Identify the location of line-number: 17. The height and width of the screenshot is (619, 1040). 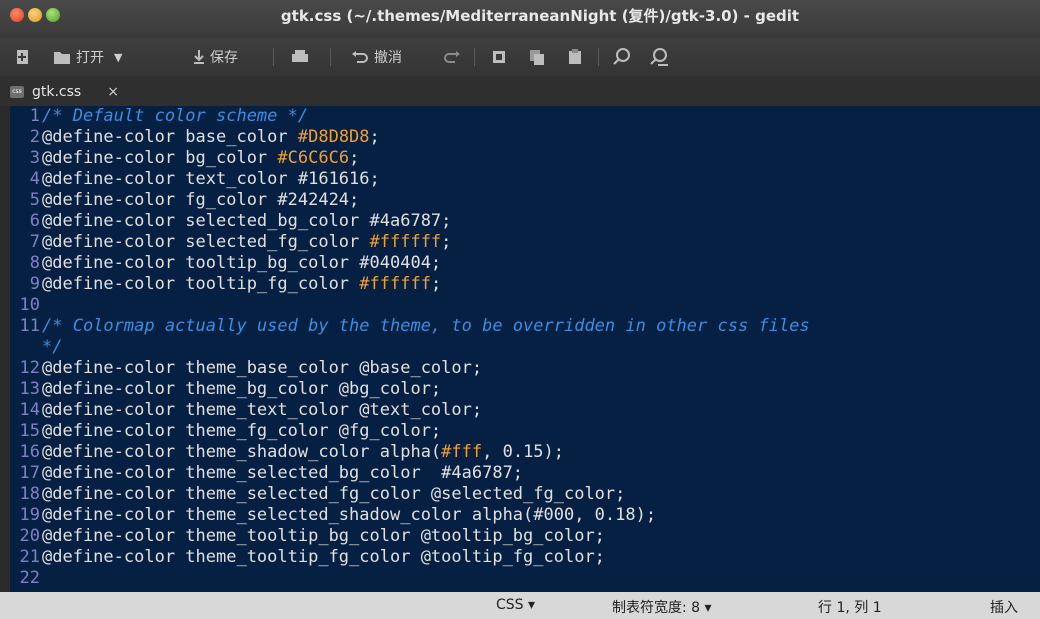
(29, 473).